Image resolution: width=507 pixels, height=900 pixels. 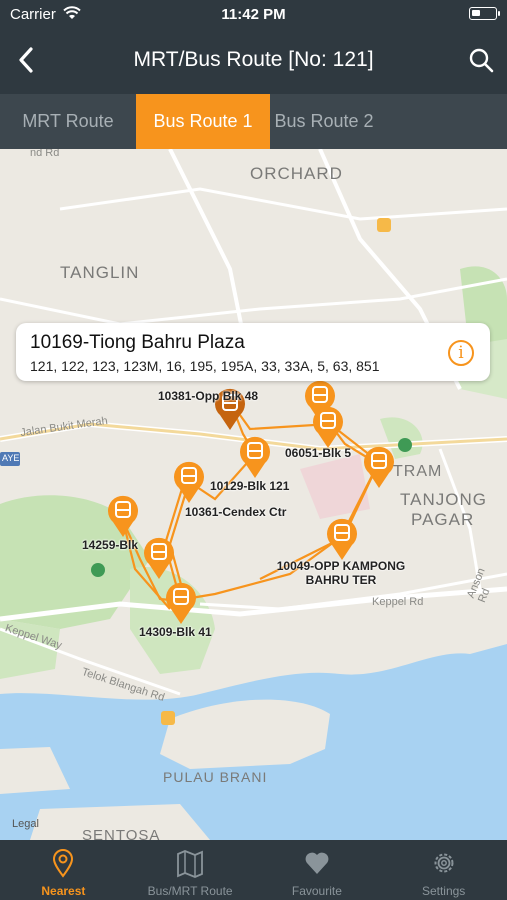 I want to click on area-label-pagar: PAGAR, so click(x=443, y=519).